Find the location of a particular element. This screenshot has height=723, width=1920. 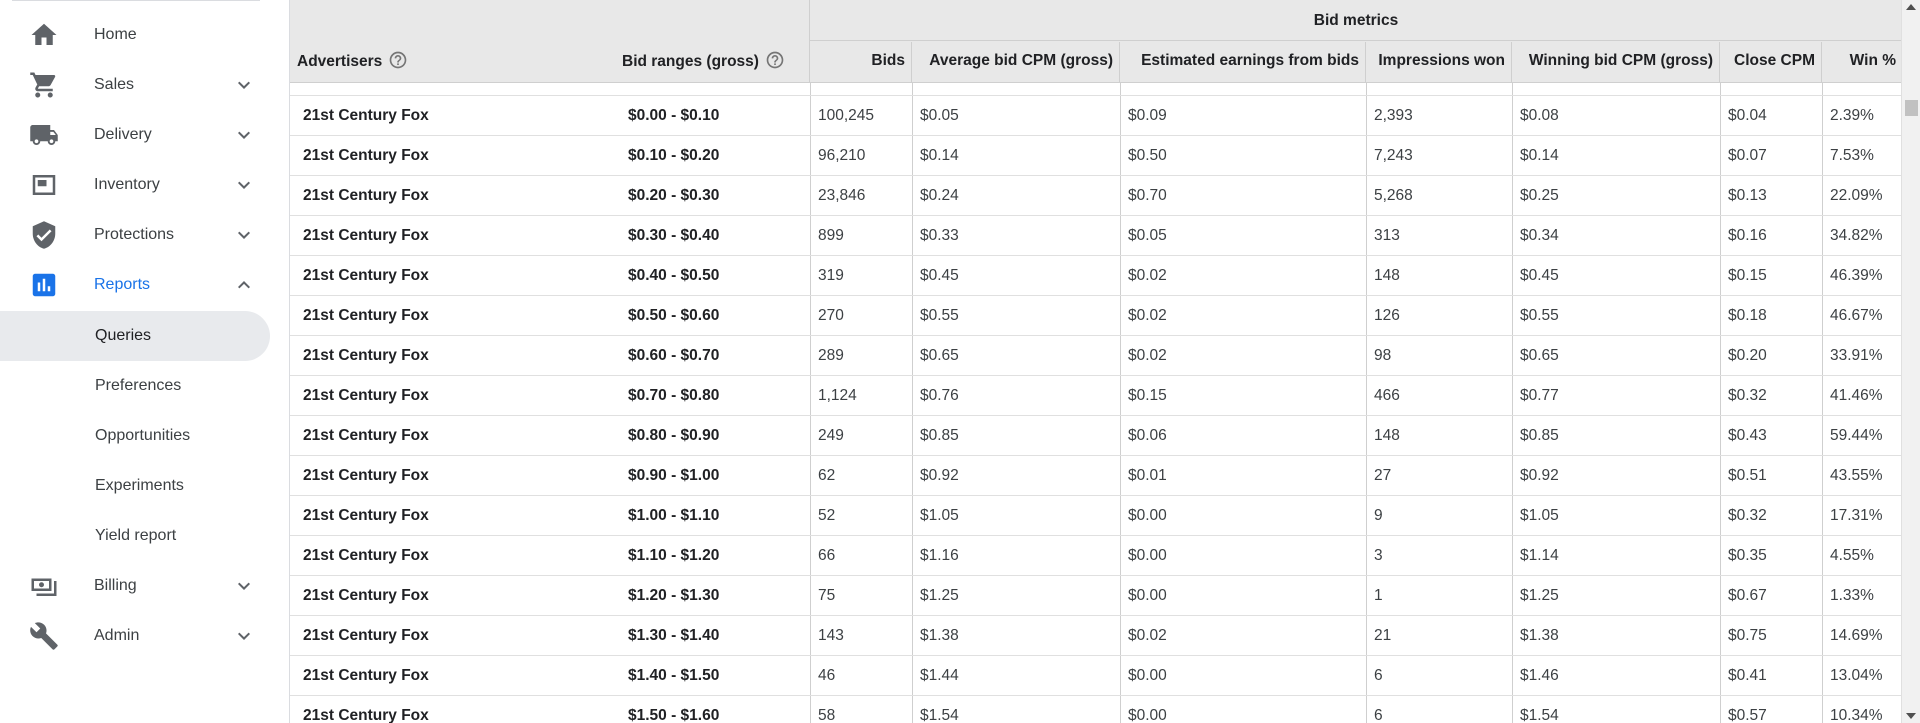

cell-impressions-won: 6 is located at coordinates (1378, 714).